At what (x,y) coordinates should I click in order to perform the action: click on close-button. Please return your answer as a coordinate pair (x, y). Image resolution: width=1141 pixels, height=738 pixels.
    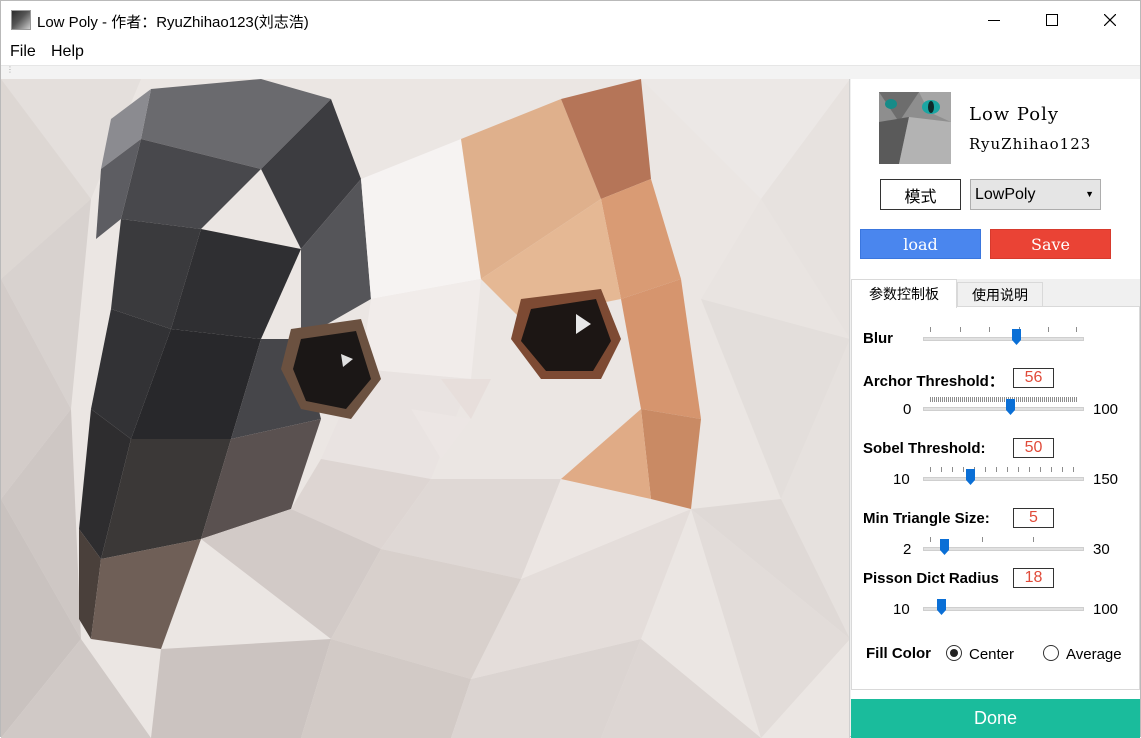
    Looking at the image, I should click on (1110, 20).